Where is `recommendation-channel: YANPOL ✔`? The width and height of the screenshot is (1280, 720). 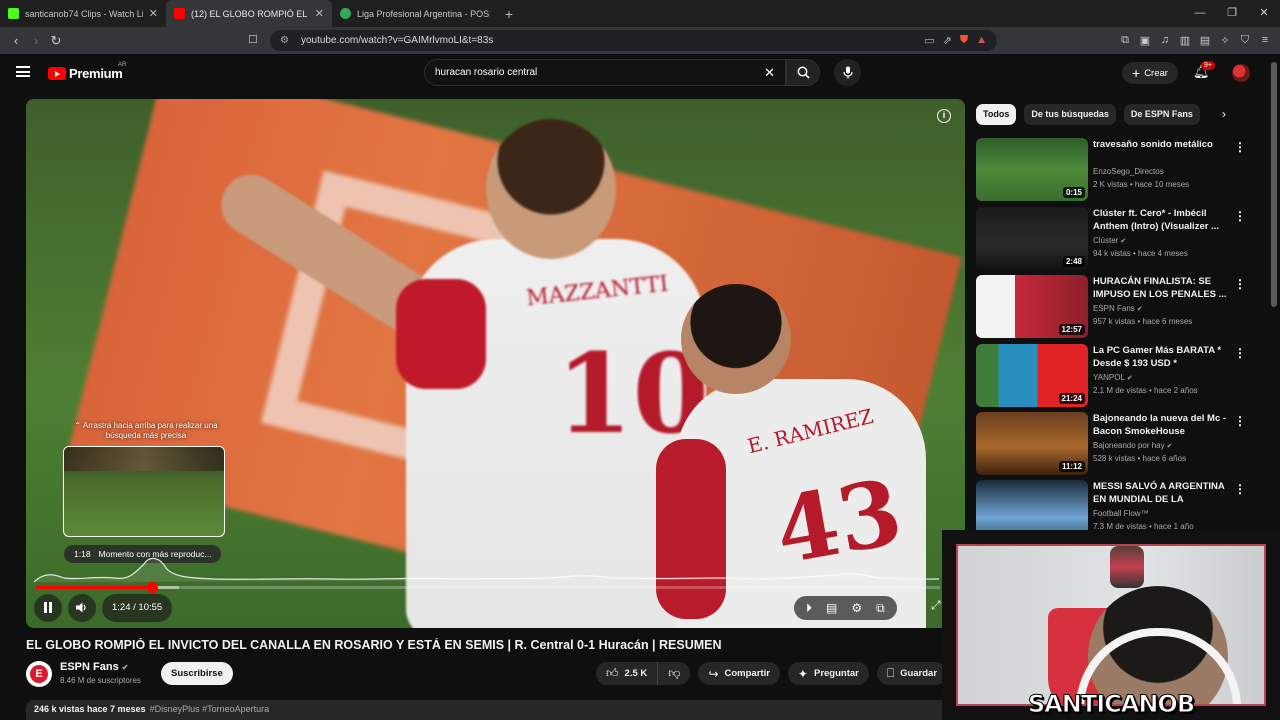 recommendation-channel: YANPOL ✔ is located at coordinates (1113, 377).